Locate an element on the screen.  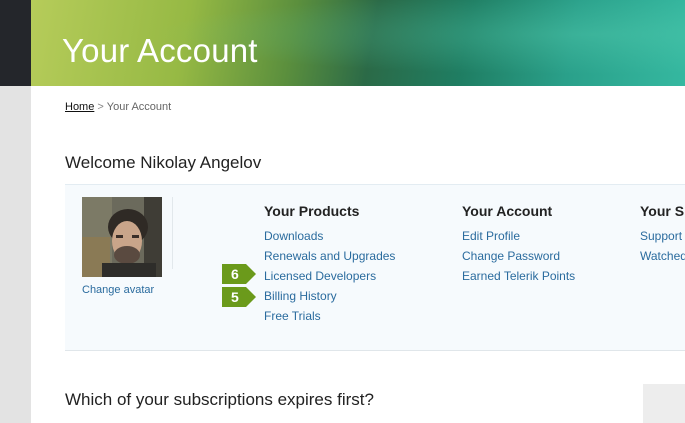
your-products-heading: Your Products is located at coordinates (312, 211).